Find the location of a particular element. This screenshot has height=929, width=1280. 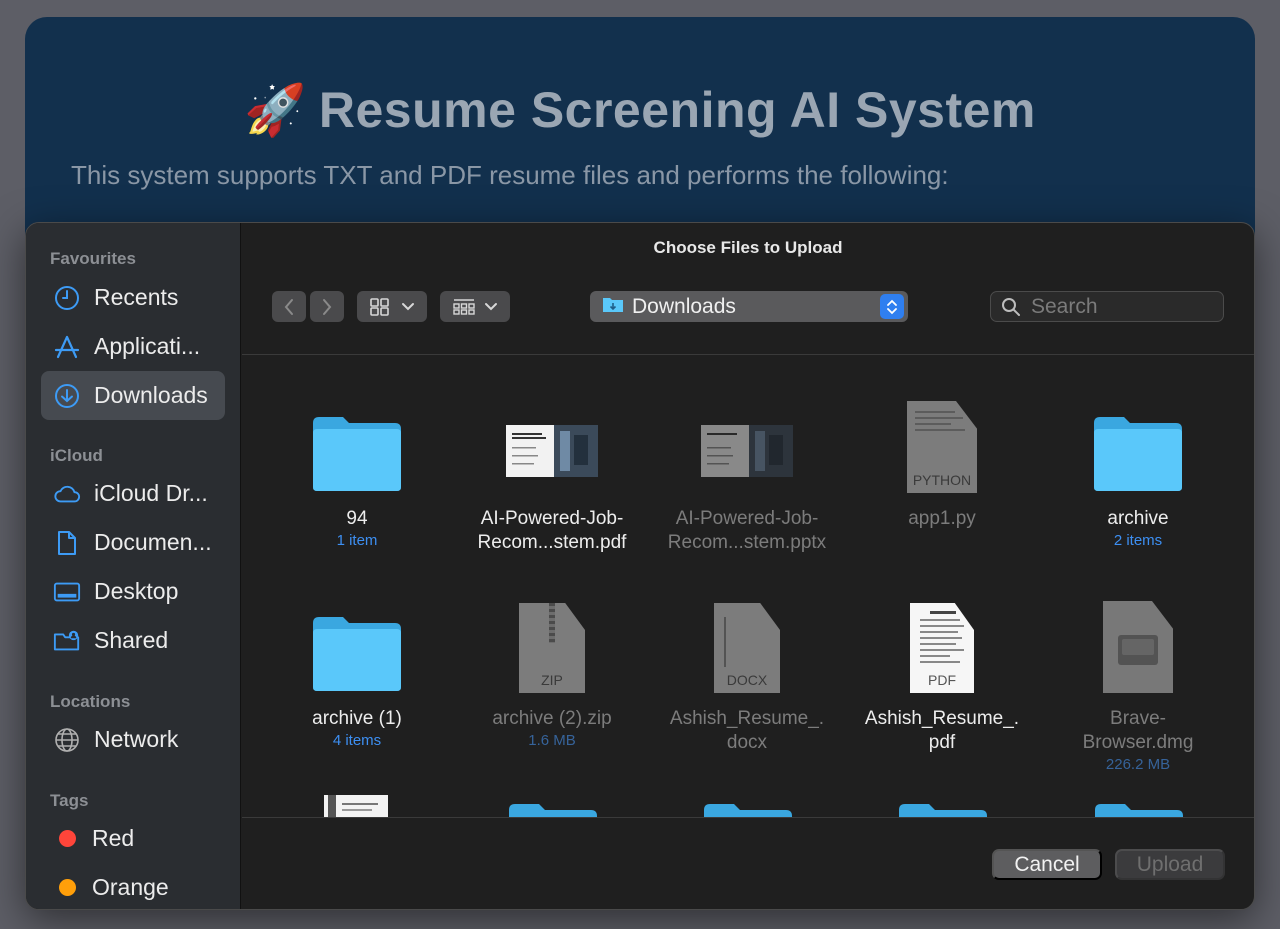

sidebar-item-recents: Recents is located at coordinates (133, 297).